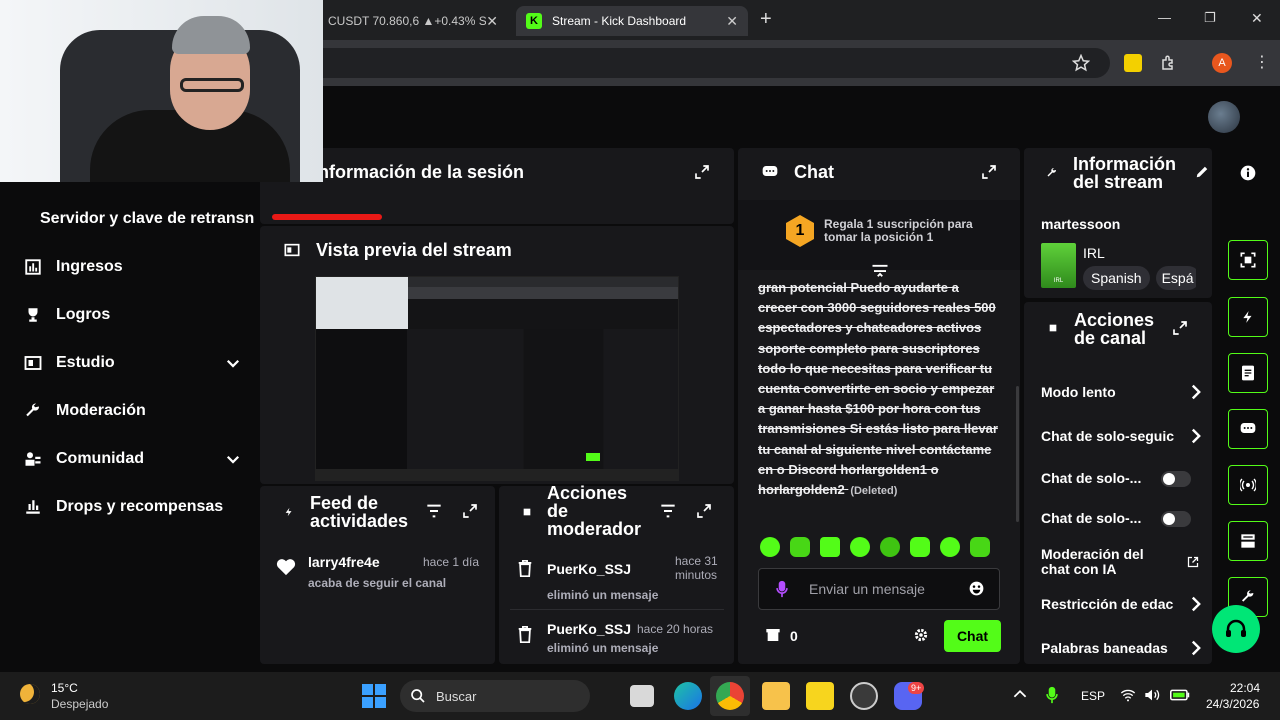 Image resolution: width=1280 pixels, height=720 pixels. I want to click on stream-preview-video, so click(497, 378).